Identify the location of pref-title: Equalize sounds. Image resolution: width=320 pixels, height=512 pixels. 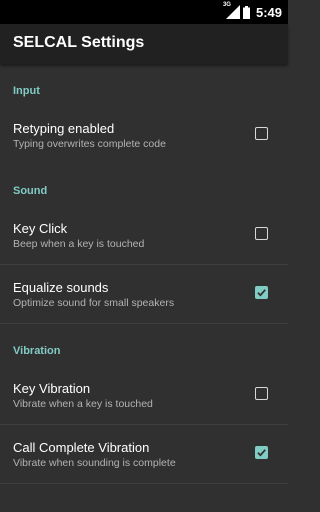
(61, 287).